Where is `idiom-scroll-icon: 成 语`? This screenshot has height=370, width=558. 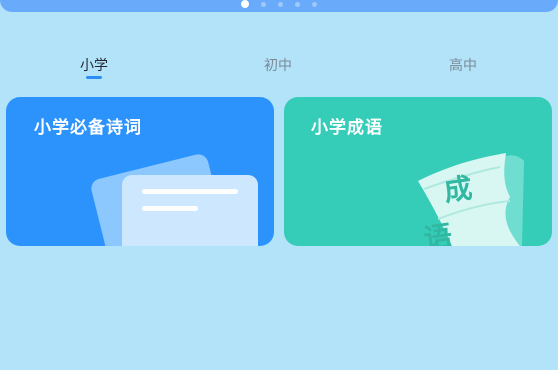 idiom-scroll-icon: 成 语 is located at coordinates (471, 199).